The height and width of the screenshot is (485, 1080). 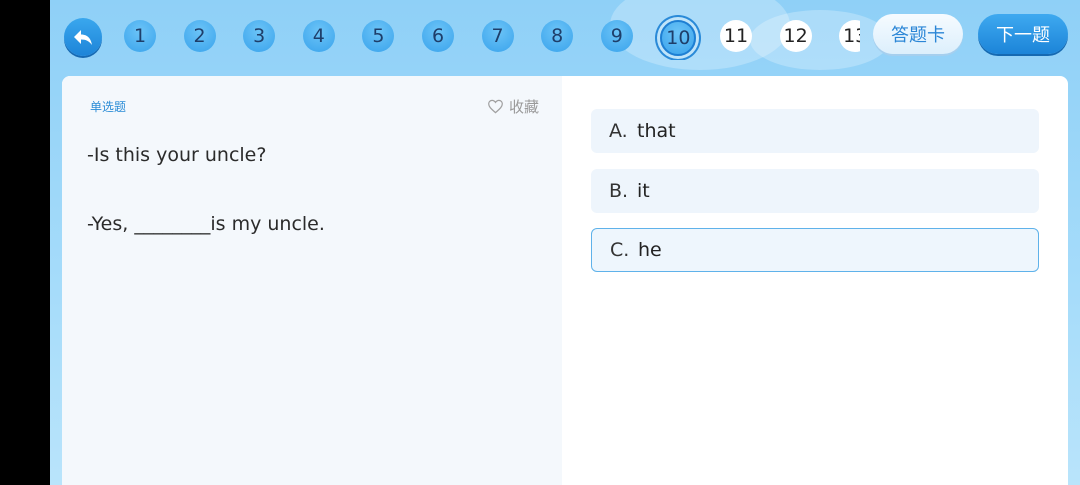 What do you see at coordinates (177, 155) in the screenshot?
I see `question-line-1: -Is this your uncle?` at bounding box center [177, 155].